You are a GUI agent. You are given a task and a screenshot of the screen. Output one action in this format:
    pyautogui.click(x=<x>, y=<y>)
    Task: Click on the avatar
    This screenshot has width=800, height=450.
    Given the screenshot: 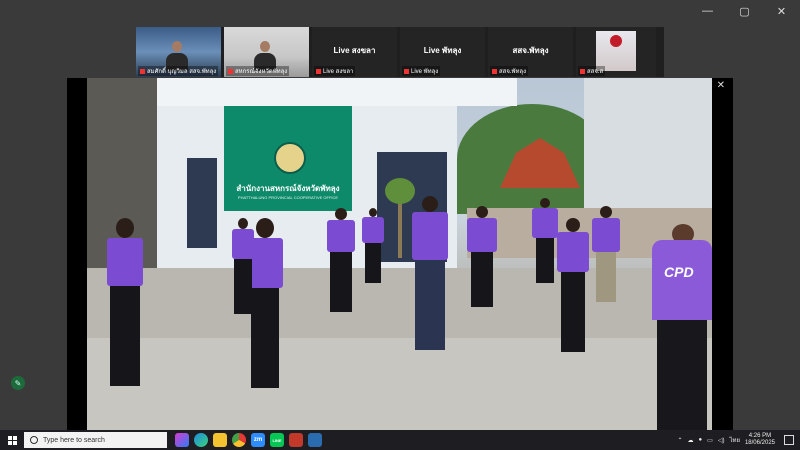 What is the action you would take?
    pyautogui.click(x=616, y=51)
    